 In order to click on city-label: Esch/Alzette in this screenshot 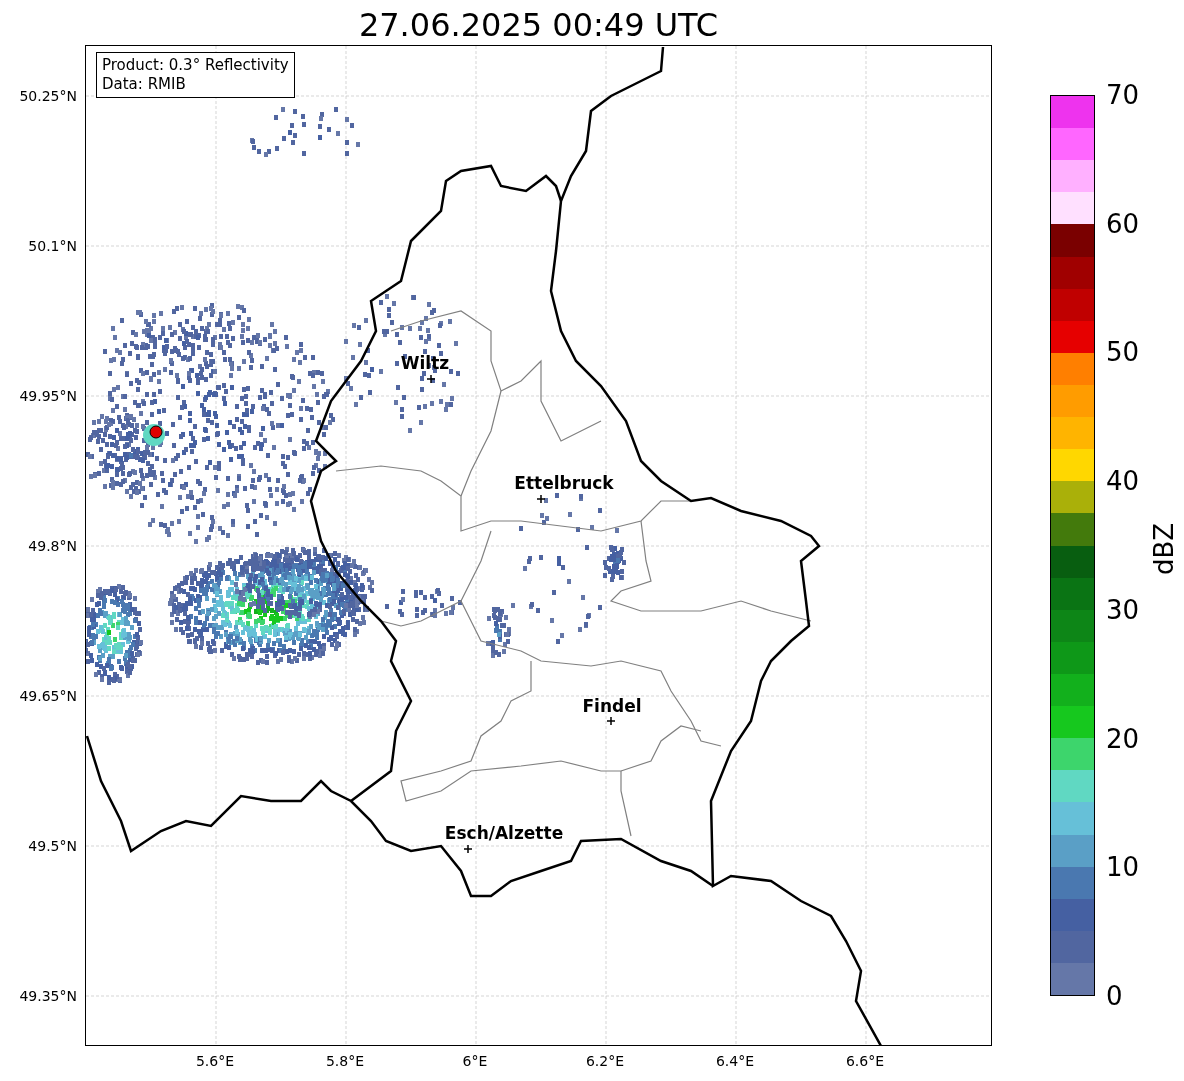, I will do `click(504, 833)`.